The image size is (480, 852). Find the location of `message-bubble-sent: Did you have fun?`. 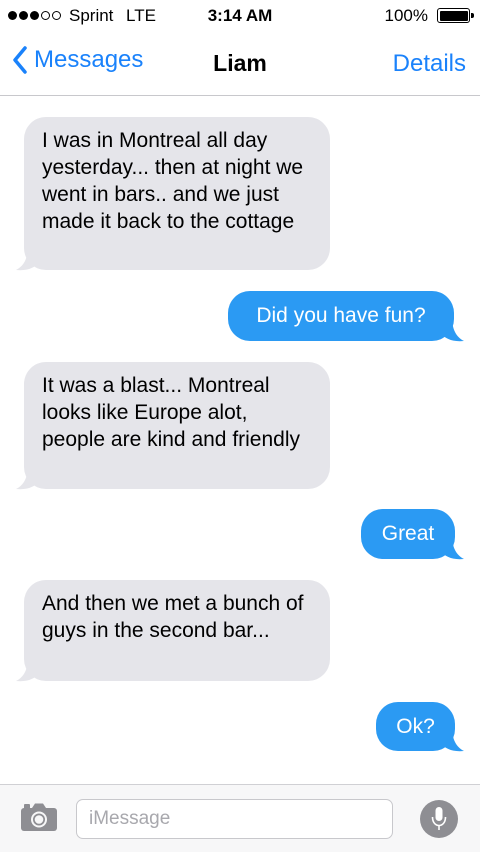

message-bubble-sent: Did you have fun? is located at coordinates (341, 316).